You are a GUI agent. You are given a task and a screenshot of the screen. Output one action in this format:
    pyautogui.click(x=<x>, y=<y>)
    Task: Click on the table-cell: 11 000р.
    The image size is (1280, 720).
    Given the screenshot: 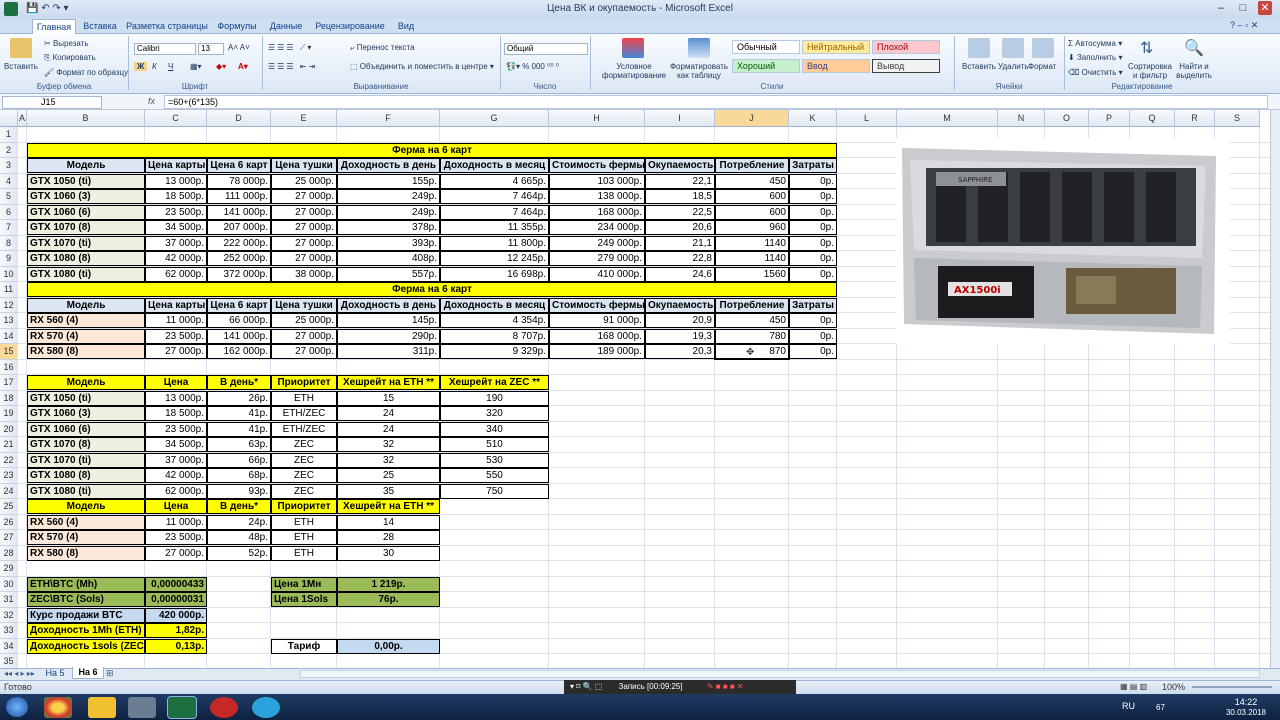 What is the action you would take?
    pyautogui.click(x=176, y=522)
    